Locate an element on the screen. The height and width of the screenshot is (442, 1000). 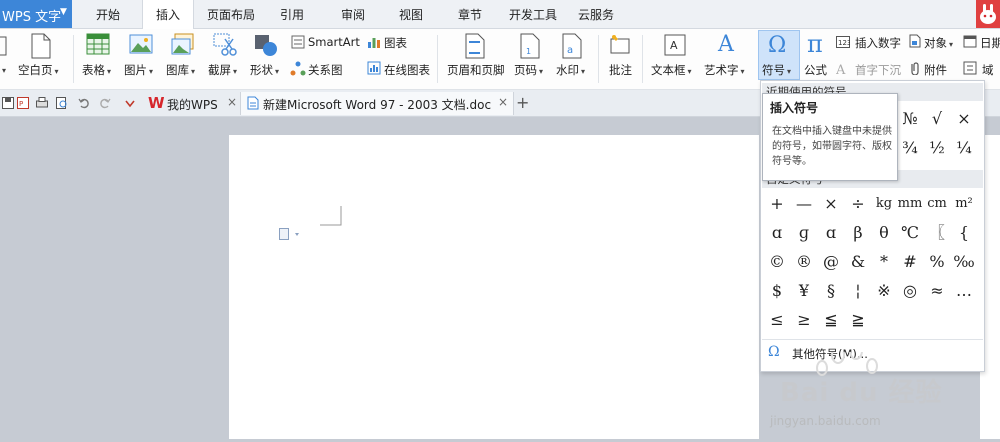
symbol-cell: ※ is located at coordinates (884, 291).